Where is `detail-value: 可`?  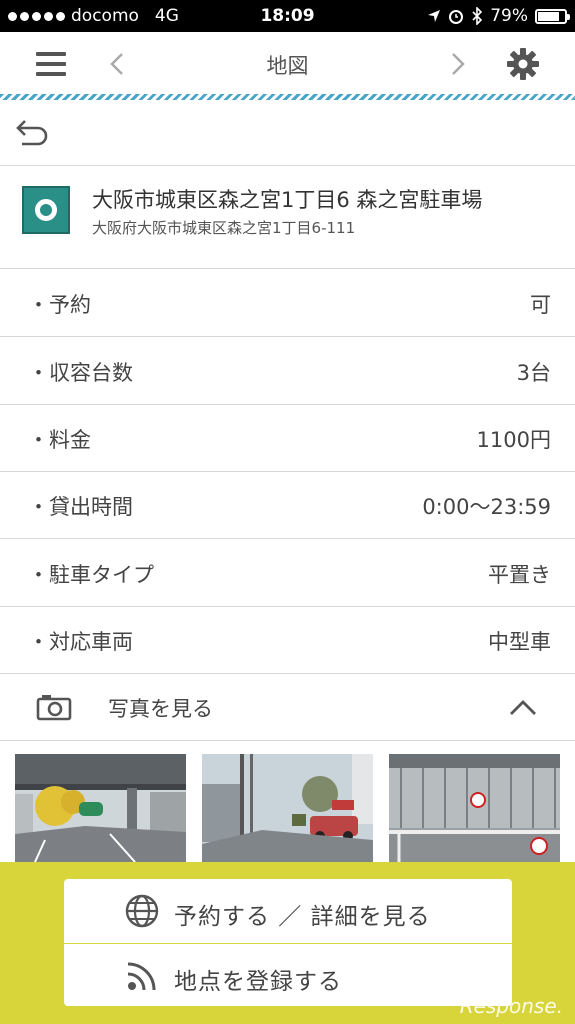
detail-value: 可 is located at coordinates (540, 305).